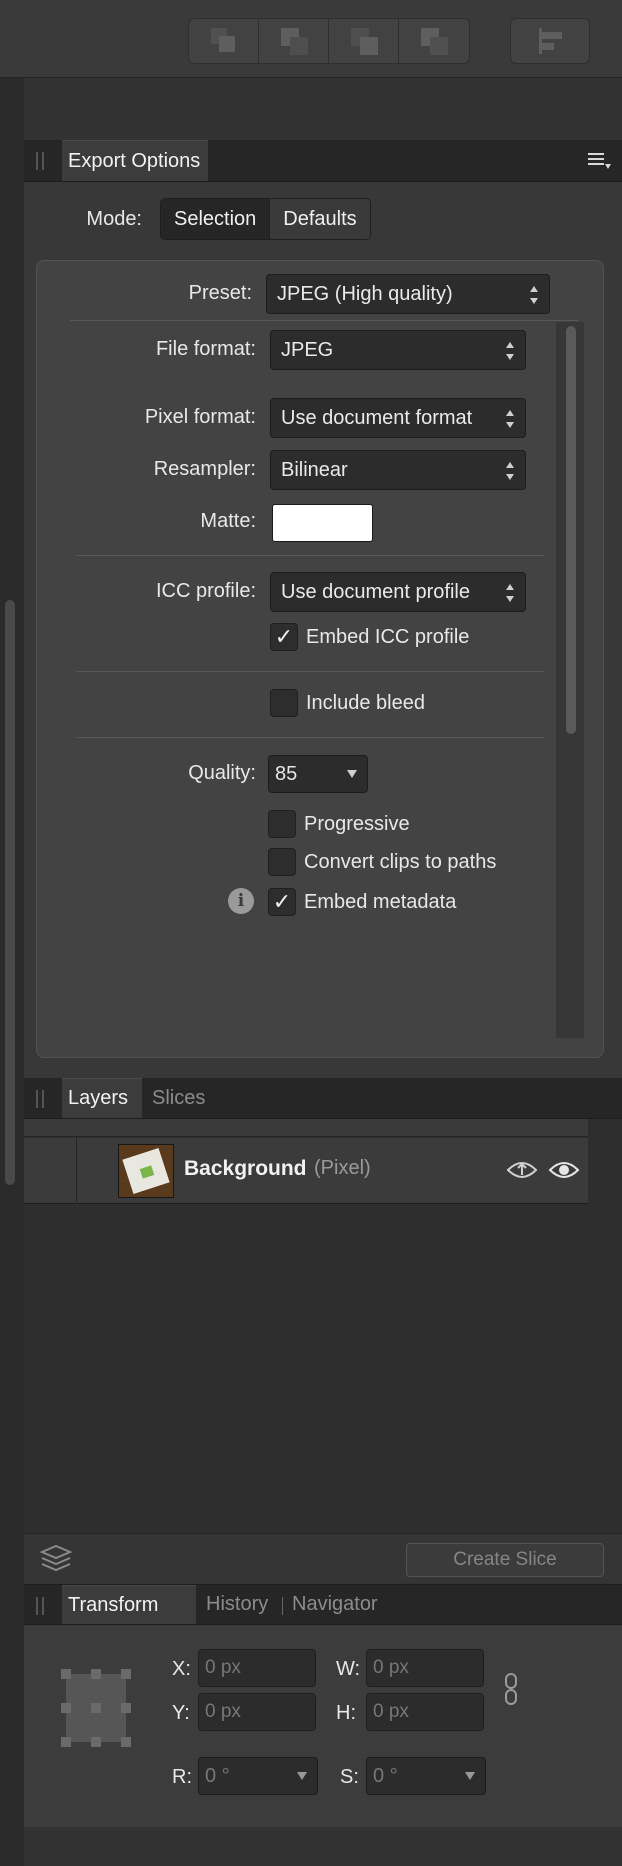 The height and width of the screenshot is (1866, 622). Describe the element at coordinates (323, 161) in the screenshot. I see `export-panel-header: Export Options` at that location.